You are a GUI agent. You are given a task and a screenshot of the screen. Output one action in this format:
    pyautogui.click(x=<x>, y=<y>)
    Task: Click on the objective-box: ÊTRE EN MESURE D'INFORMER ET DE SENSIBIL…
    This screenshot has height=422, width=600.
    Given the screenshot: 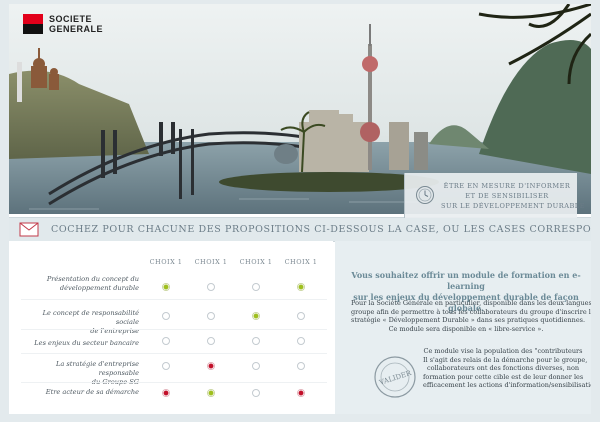 What is the action you would take?
    pyautogui.click(x=495, y=195)
    